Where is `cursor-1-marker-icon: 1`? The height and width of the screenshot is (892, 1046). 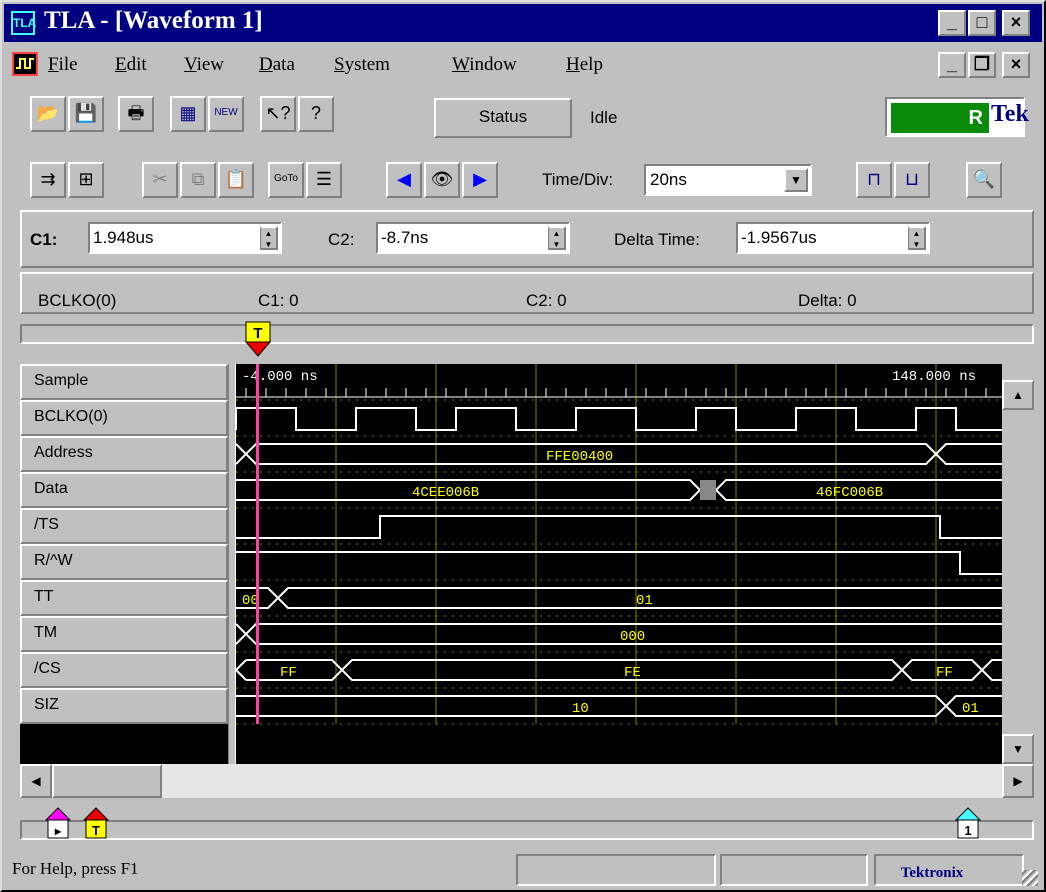 cursor-1-marker-icon: 1 is located at coordinates (968, 824).